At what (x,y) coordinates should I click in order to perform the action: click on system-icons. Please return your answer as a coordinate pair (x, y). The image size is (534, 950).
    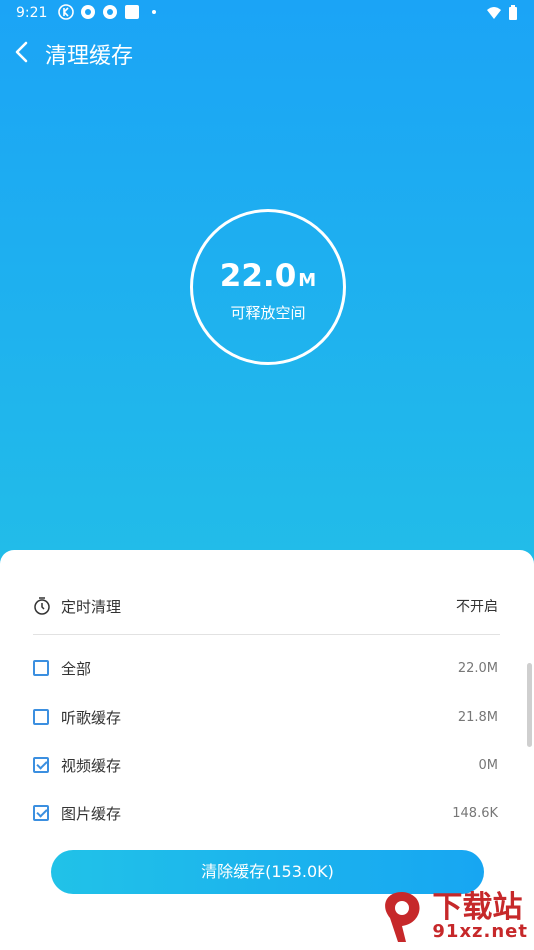
    Looking at the image, I should click on (502, 15).